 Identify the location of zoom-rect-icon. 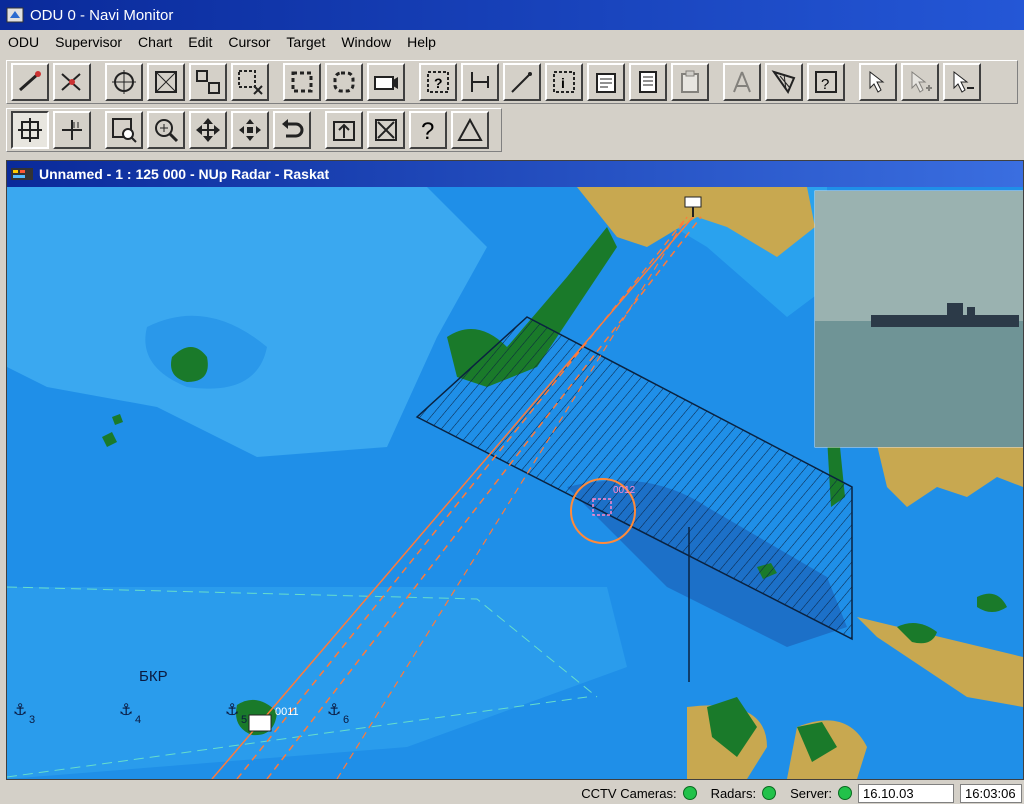
(124, 130).